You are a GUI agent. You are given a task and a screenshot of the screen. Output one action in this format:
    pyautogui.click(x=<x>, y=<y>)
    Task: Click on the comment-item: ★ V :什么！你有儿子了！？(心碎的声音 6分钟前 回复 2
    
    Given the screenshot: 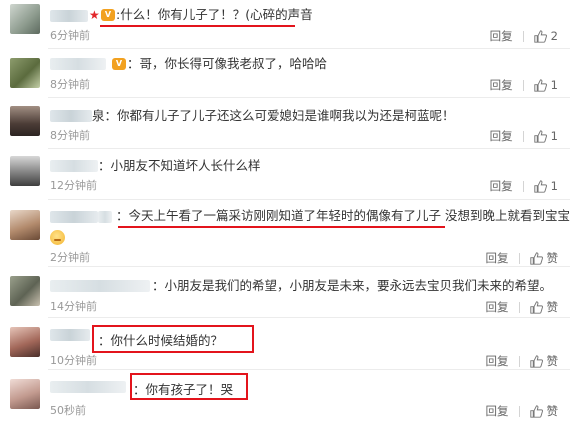 What is the action you would take?
    pyautogui.click(x=285, y=24)
    